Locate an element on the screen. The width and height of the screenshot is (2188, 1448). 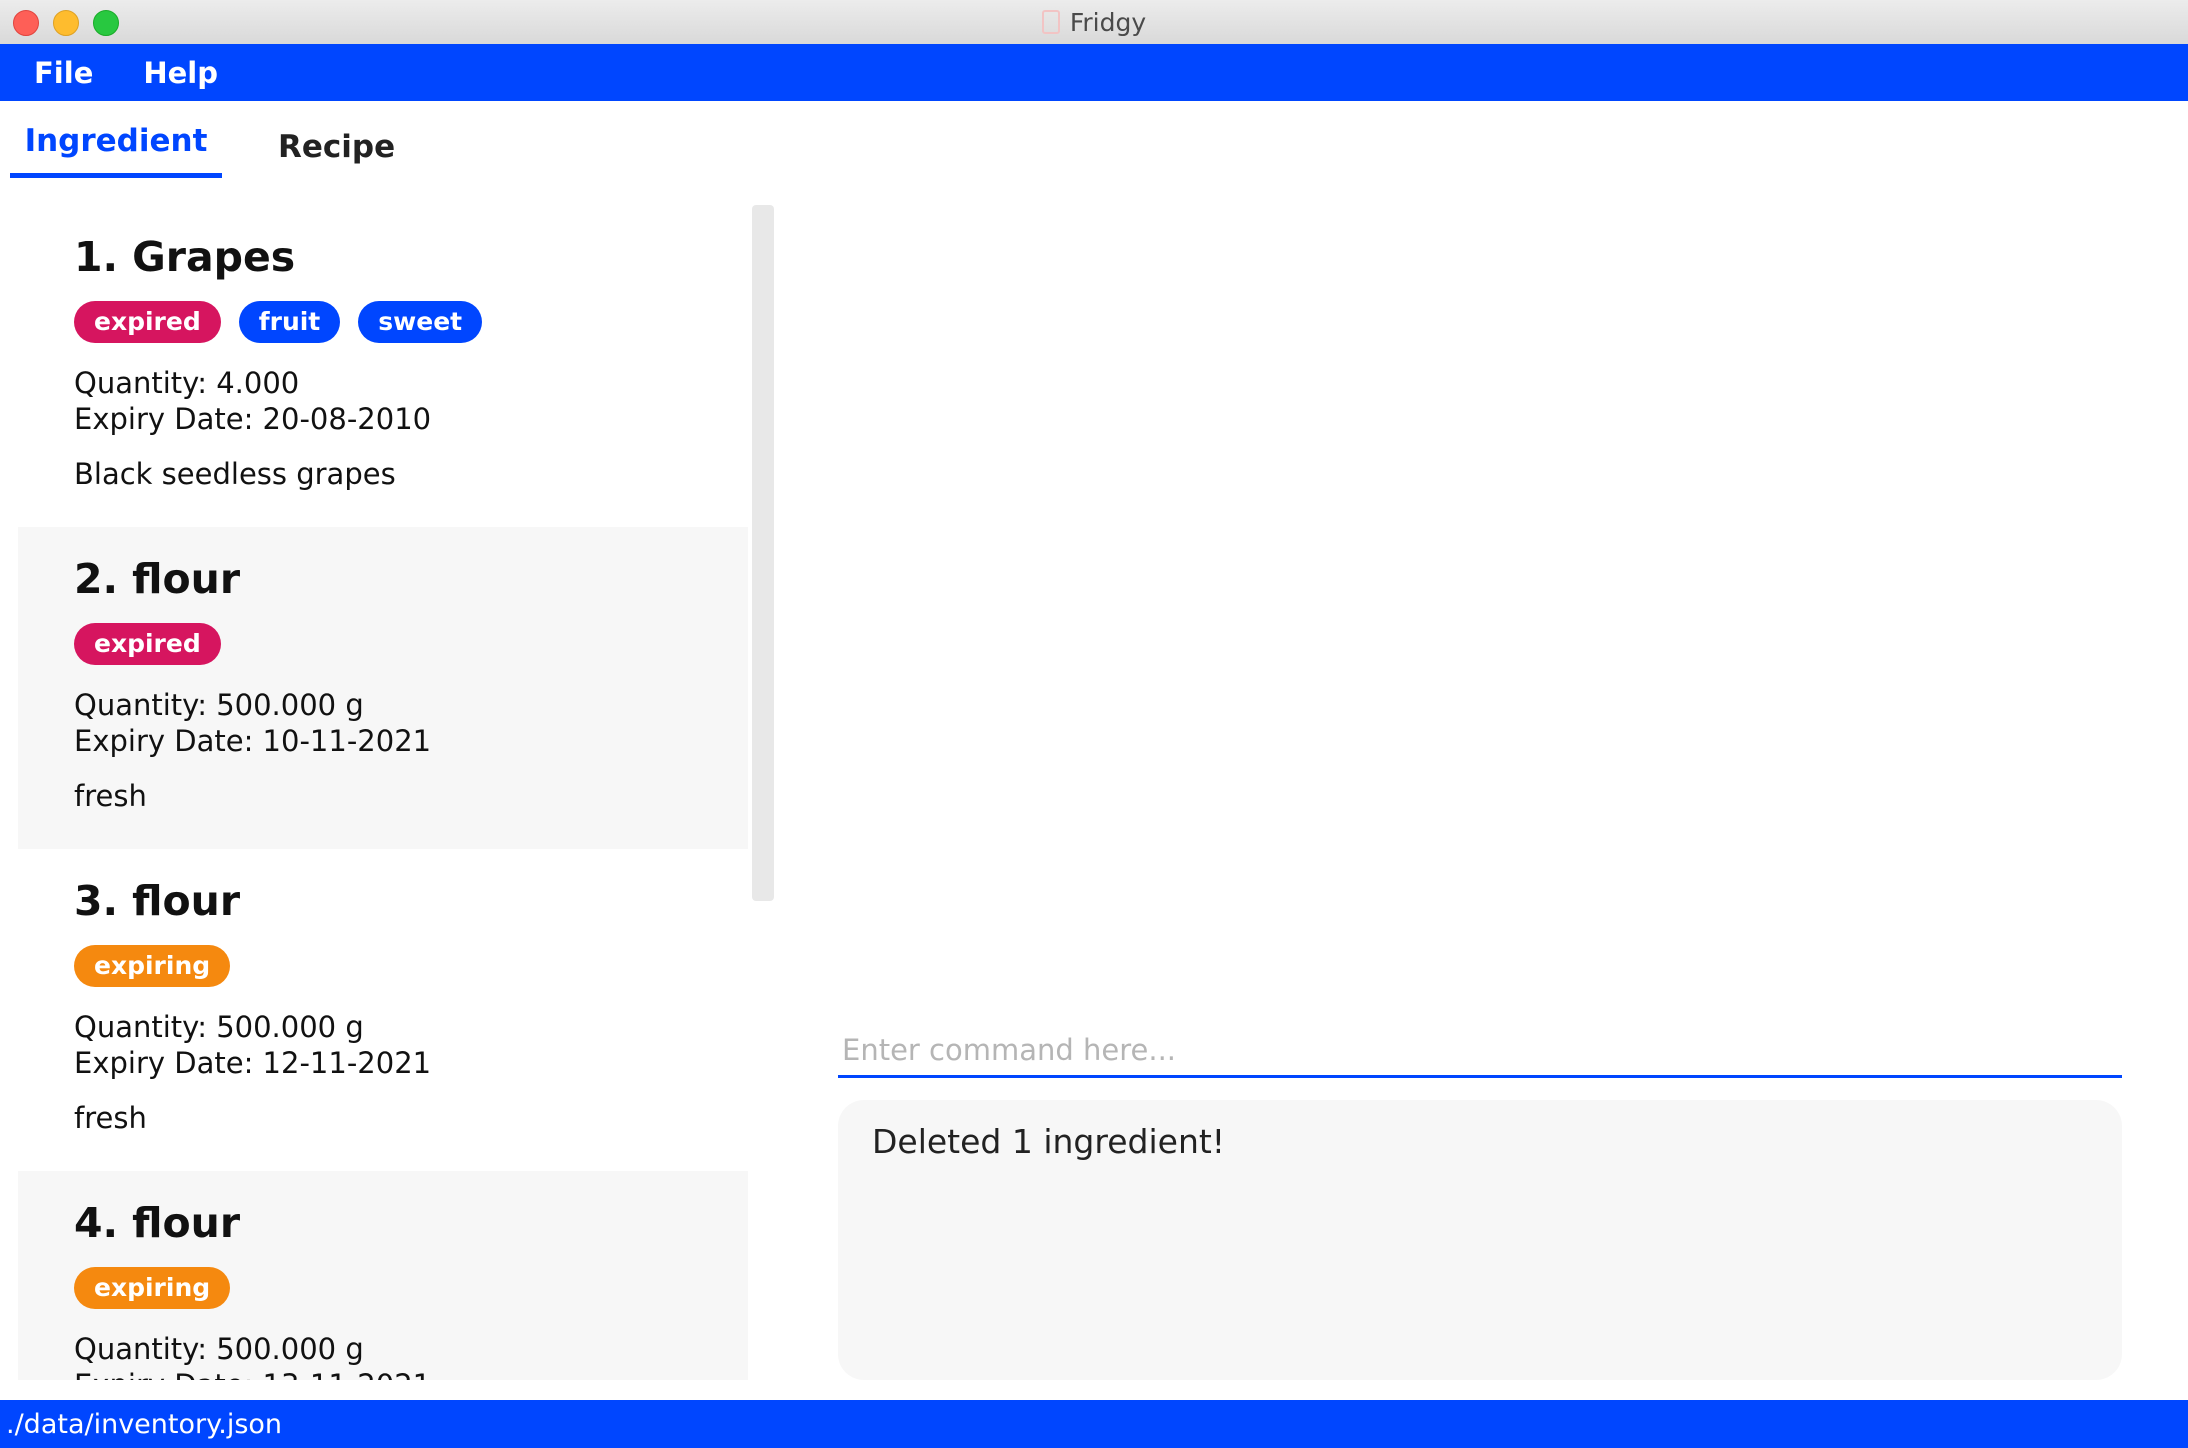
ingredient-index: 2. is located at coordinates (96, 579).